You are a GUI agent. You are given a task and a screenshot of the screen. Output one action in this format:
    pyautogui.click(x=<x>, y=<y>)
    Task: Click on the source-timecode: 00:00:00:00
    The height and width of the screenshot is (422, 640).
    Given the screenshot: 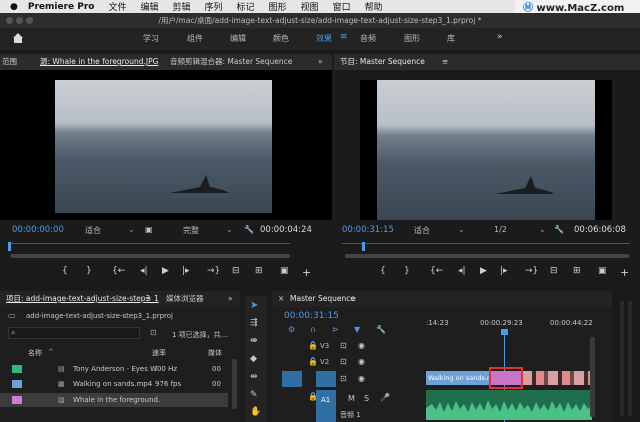 What is the action you would take?
    pyautogui.click(x=38, y=230)
    